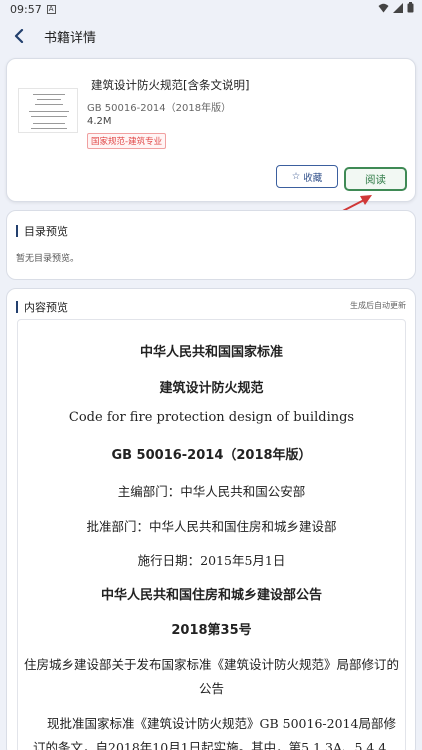 This screenshot has width=422, height=750. I want to click on doc-line: 批准部门：中华人民共和国住房和城乡建设部, so click(211, 526).